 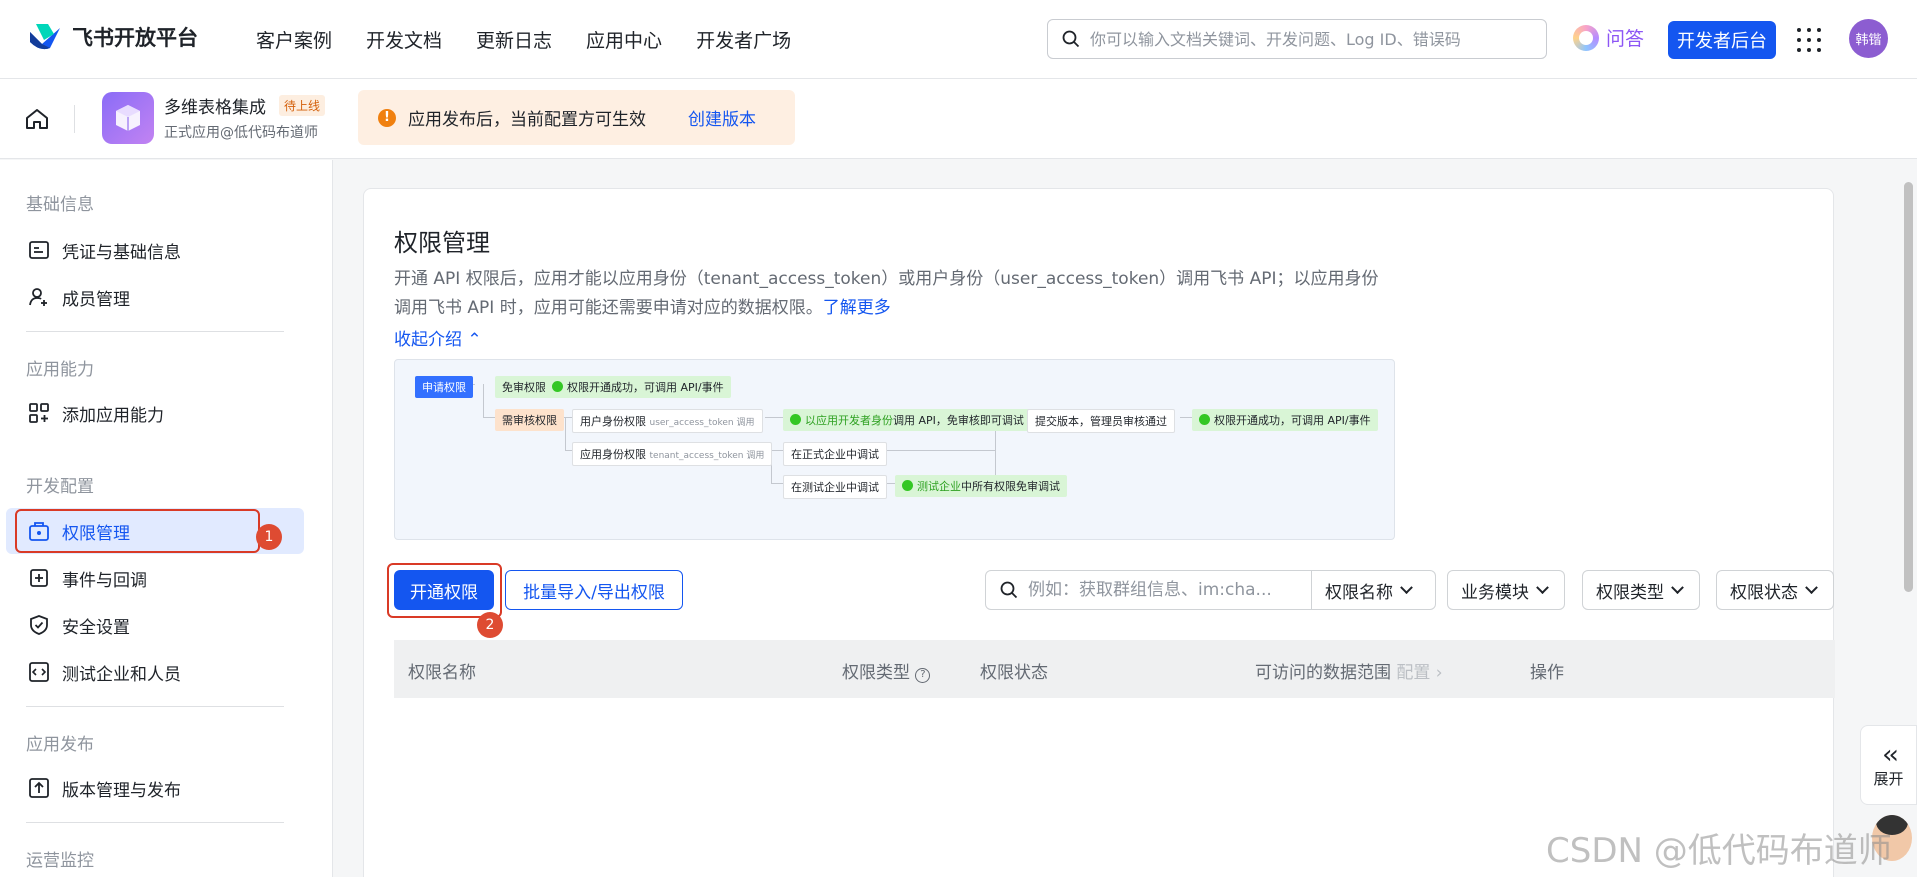 I want to click on flow-app-perm: 应用身份权限 tenant_access_token 调用, so click(x=672, y=454).